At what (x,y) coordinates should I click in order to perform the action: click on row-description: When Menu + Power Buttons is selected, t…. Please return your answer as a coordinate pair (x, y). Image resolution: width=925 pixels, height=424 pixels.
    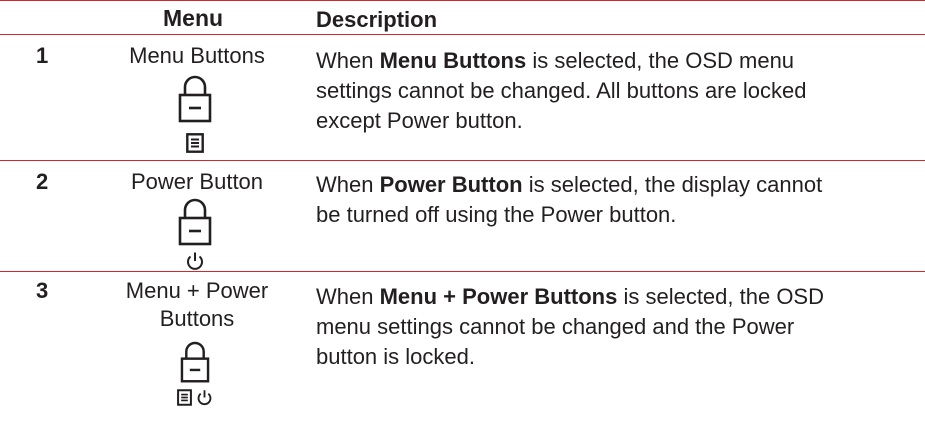
    Looking at the image, I should click on (570, 326).